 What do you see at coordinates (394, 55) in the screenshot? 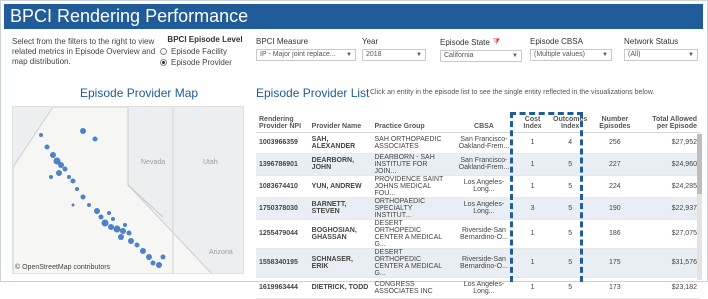
I see `year-dropdown: 2018 ▼` at bounding box center [394, 55].